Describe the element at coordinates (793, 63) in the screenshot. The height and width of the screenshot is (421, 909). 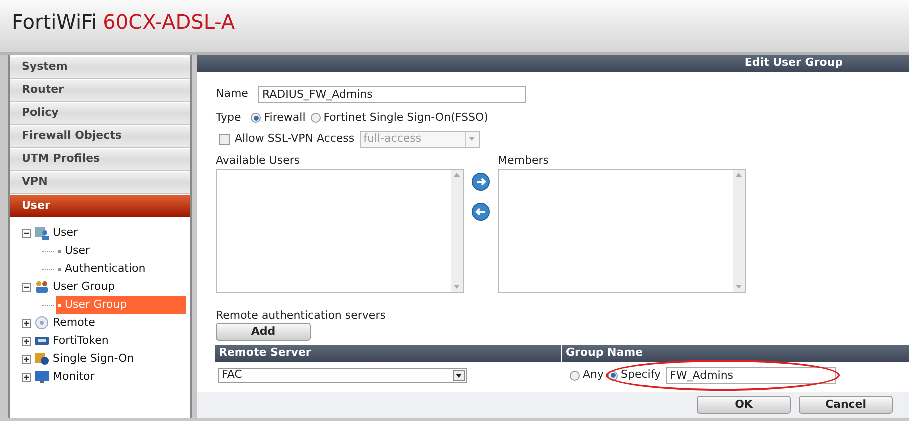
I see `panel-title: Edit User Group` at that location.